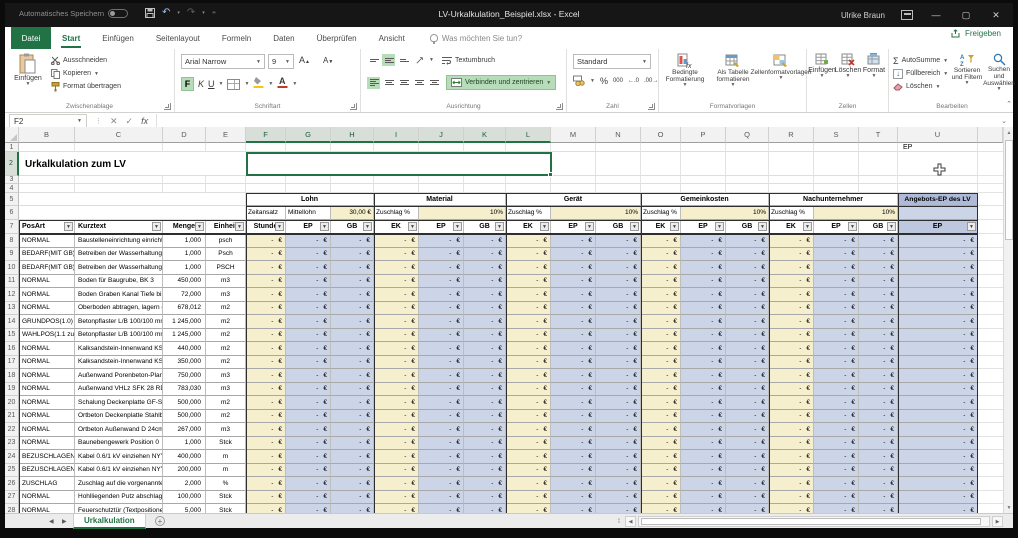 The height and width of the screenshot is (538, 1018). I want to click on cell-H14: - €, so click(352, 322).